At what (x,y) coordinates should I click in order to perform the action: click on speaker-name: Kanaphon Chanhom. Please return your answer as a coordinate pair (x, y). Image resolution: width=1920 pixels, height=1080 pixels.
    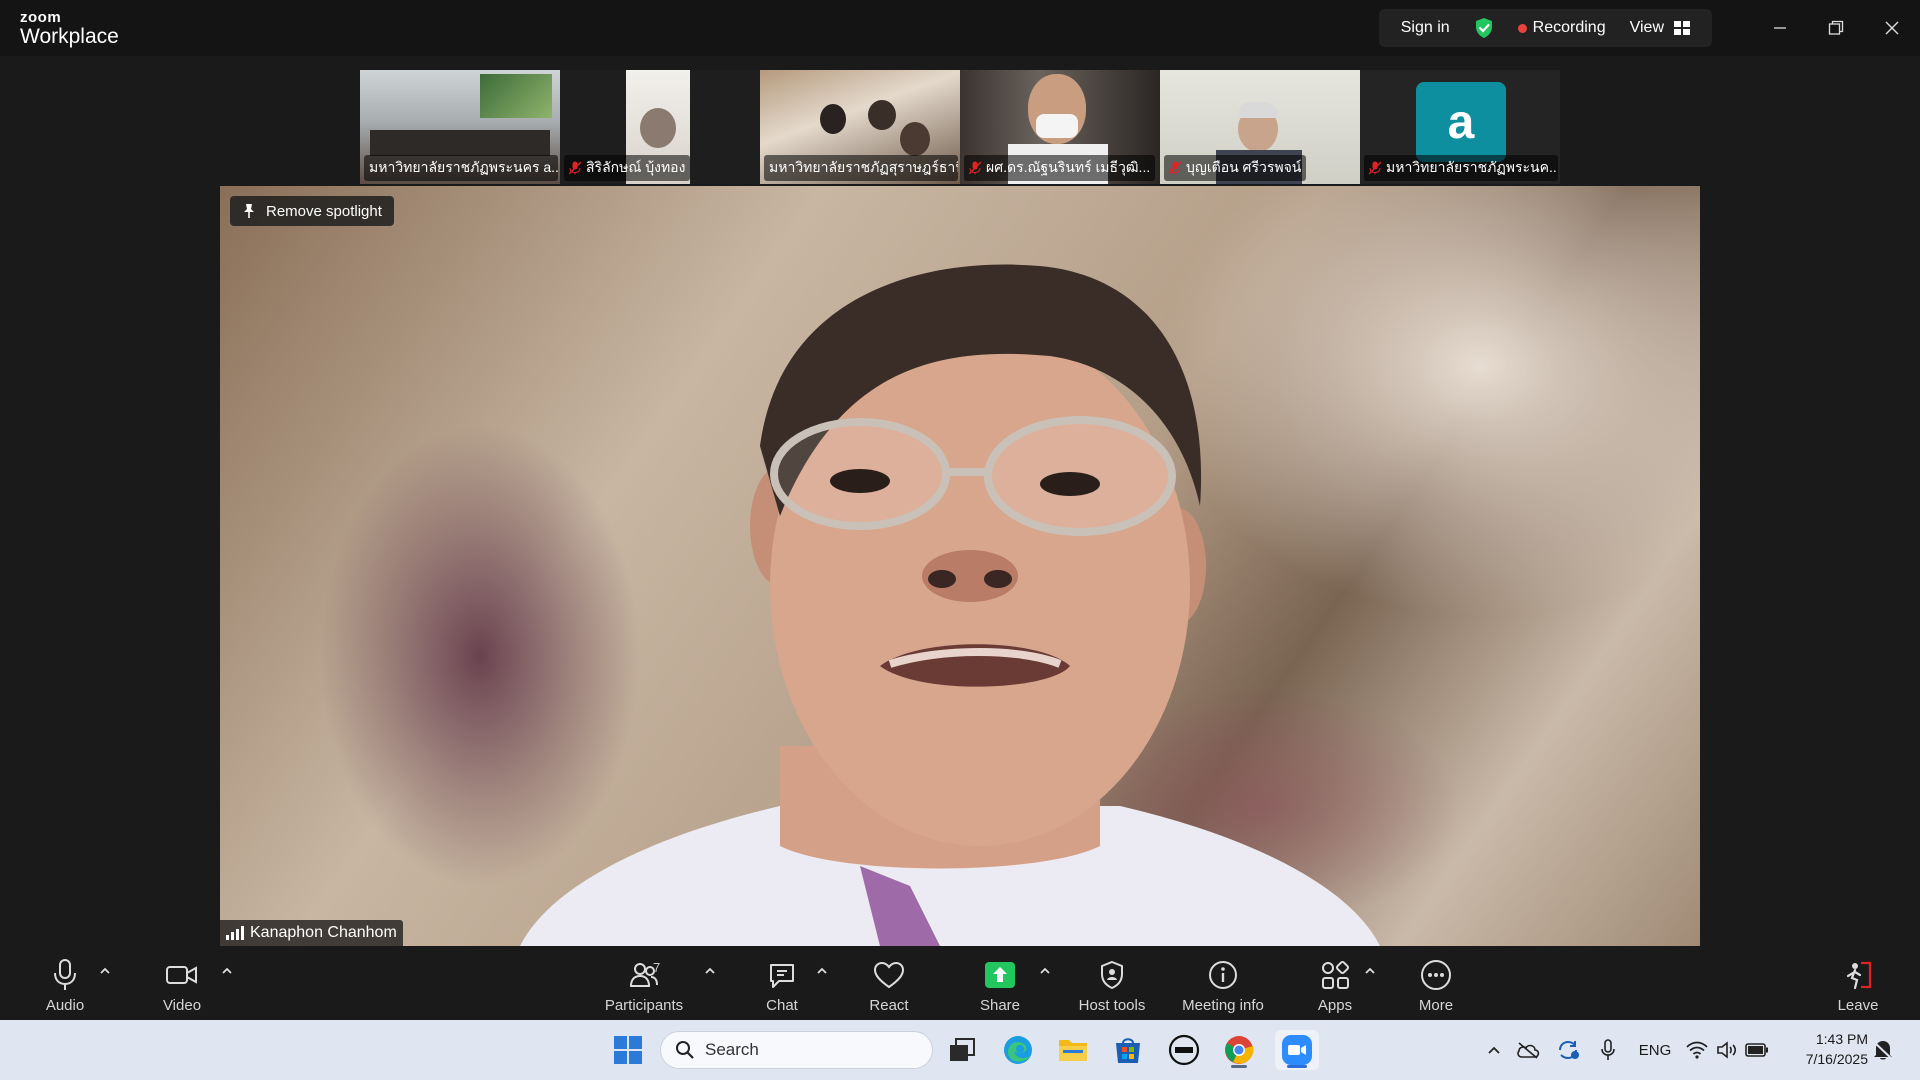
    Looking at the image, I should click on (323, 932).